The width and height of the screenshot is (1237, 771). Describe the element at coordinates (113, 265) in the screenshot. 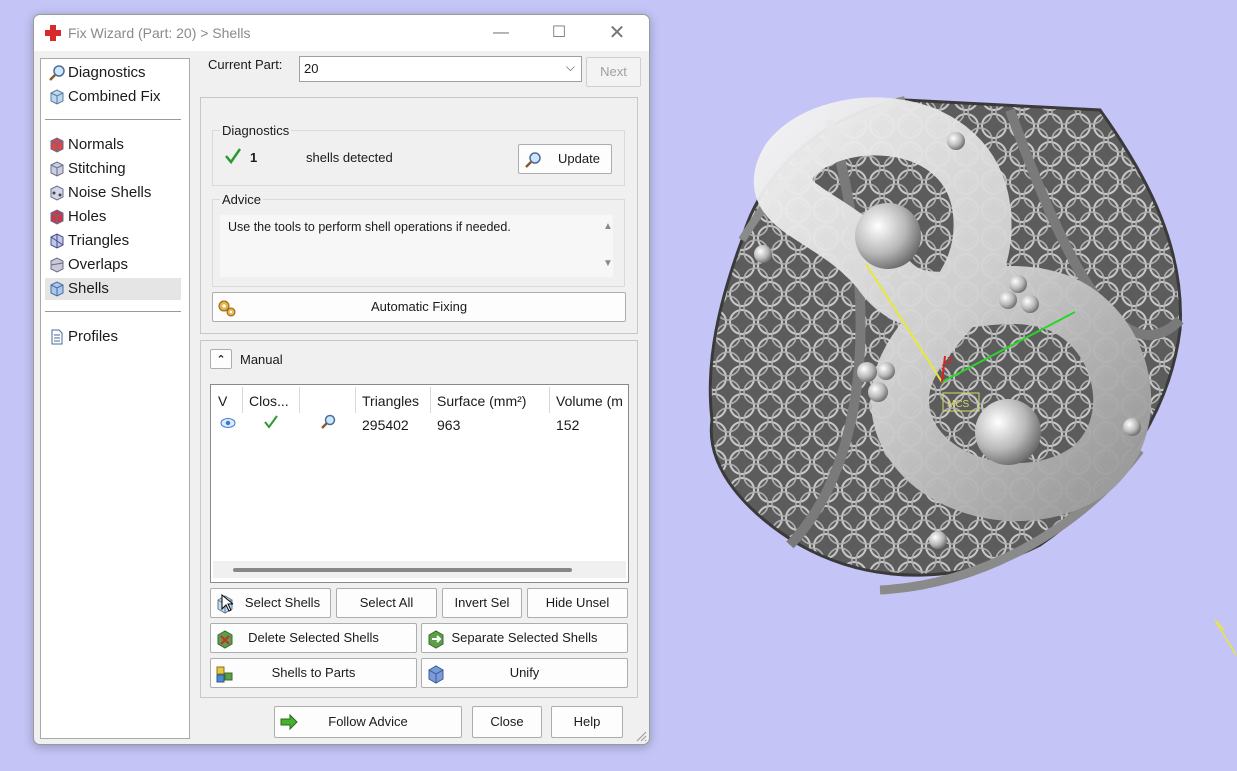

I see `nav-item-overlaps: Overlaps` at that location.